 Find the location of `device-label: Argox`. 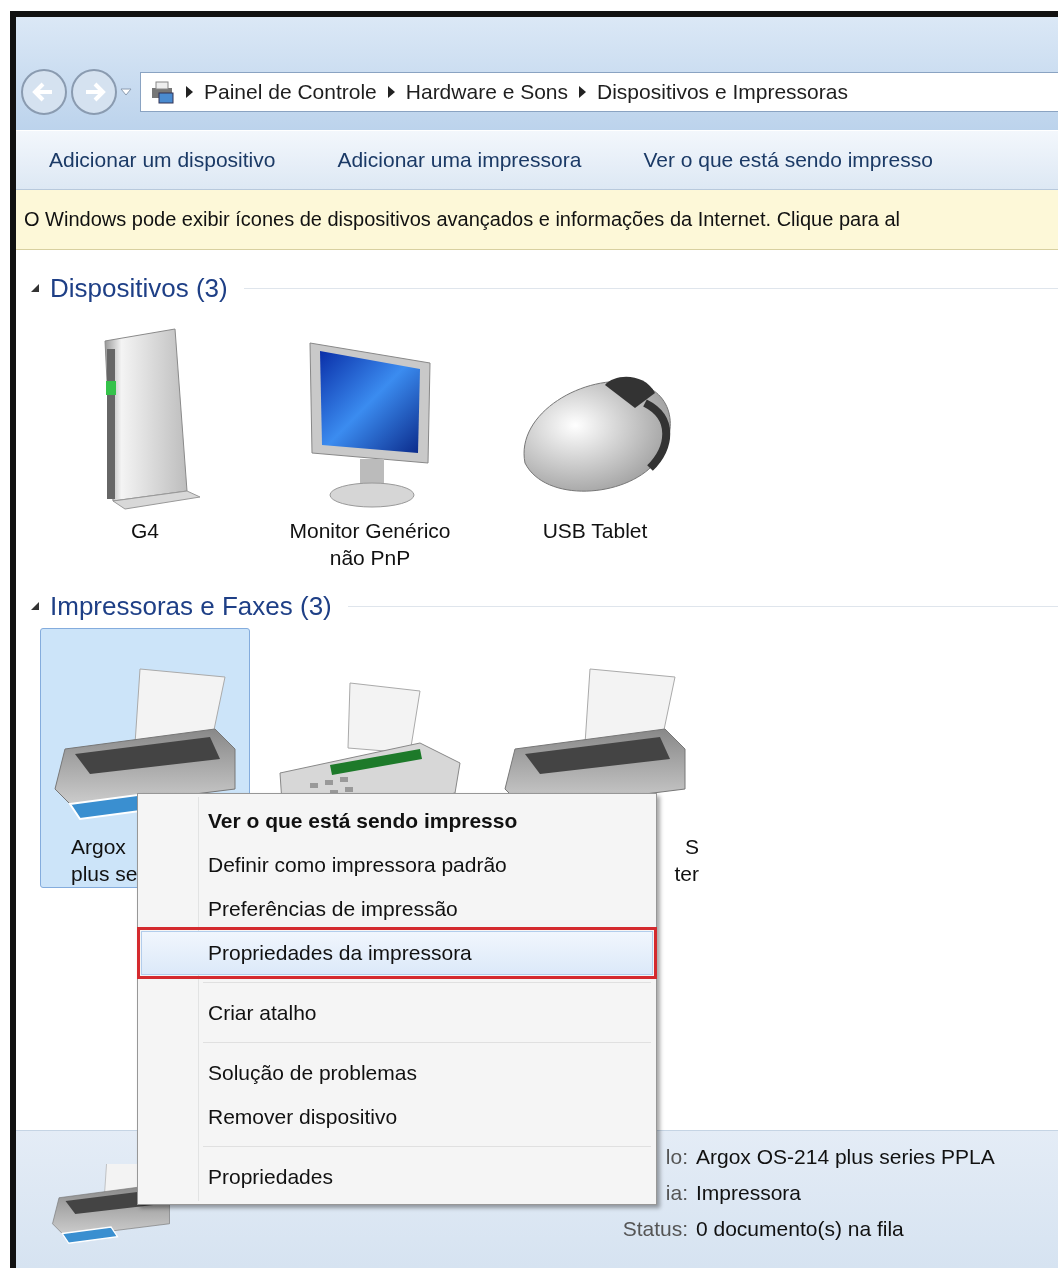

device-label: Argox is located at coordinates (98, 847).